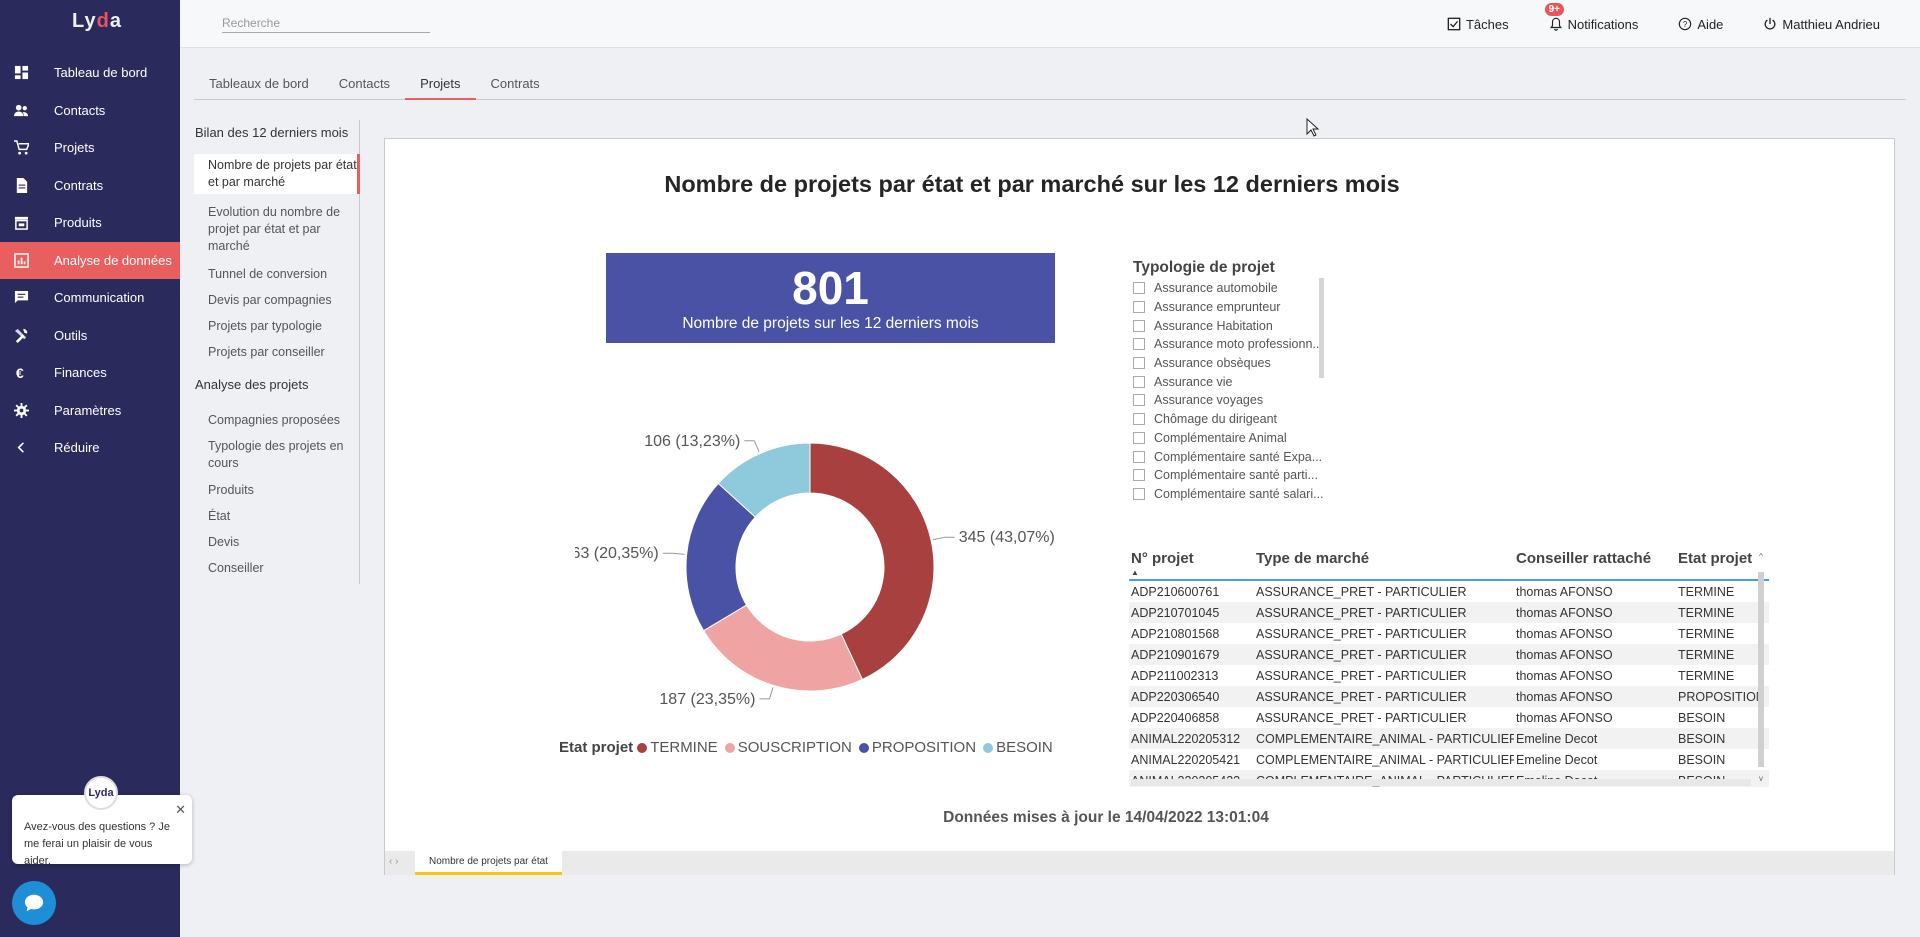 This screenshot has height=937, width=1920. Describe the element at coordinates (34, 903) in the screenshot. I see `chat-button` at that location.